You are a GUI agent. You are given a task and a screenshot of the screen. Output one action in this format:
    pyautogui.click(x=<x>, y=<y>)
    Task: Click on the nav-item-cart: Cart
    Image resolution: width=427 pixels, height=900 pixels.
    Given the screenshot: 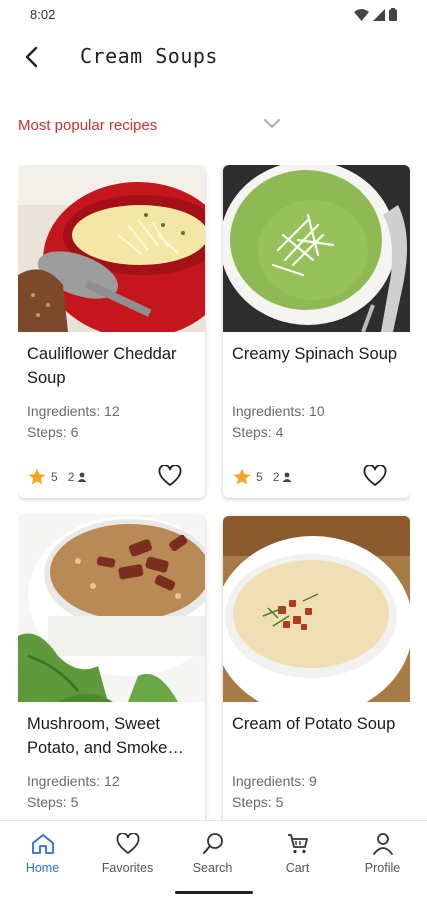 What is the action you would take?
    pyautogui.click(x=297, y=855)
    